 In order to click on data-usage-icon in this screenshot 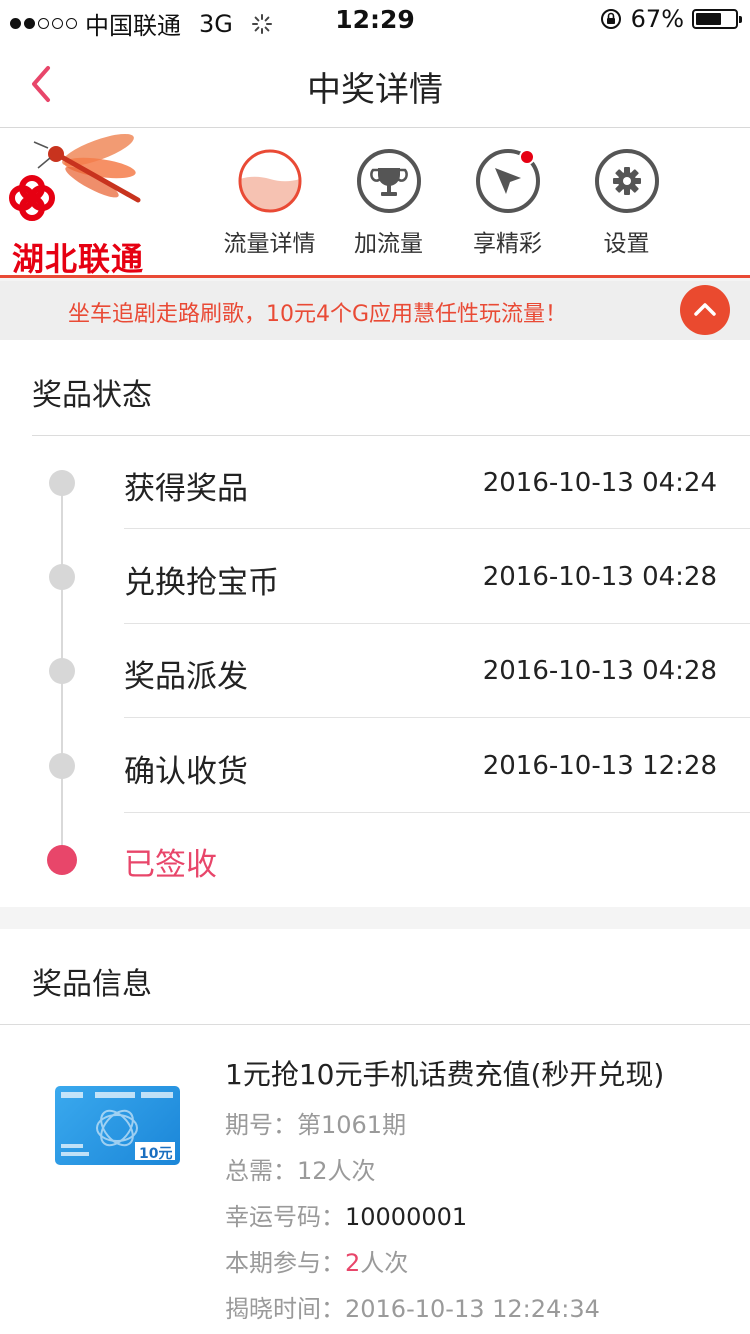, I will do `click(270, 181)`.